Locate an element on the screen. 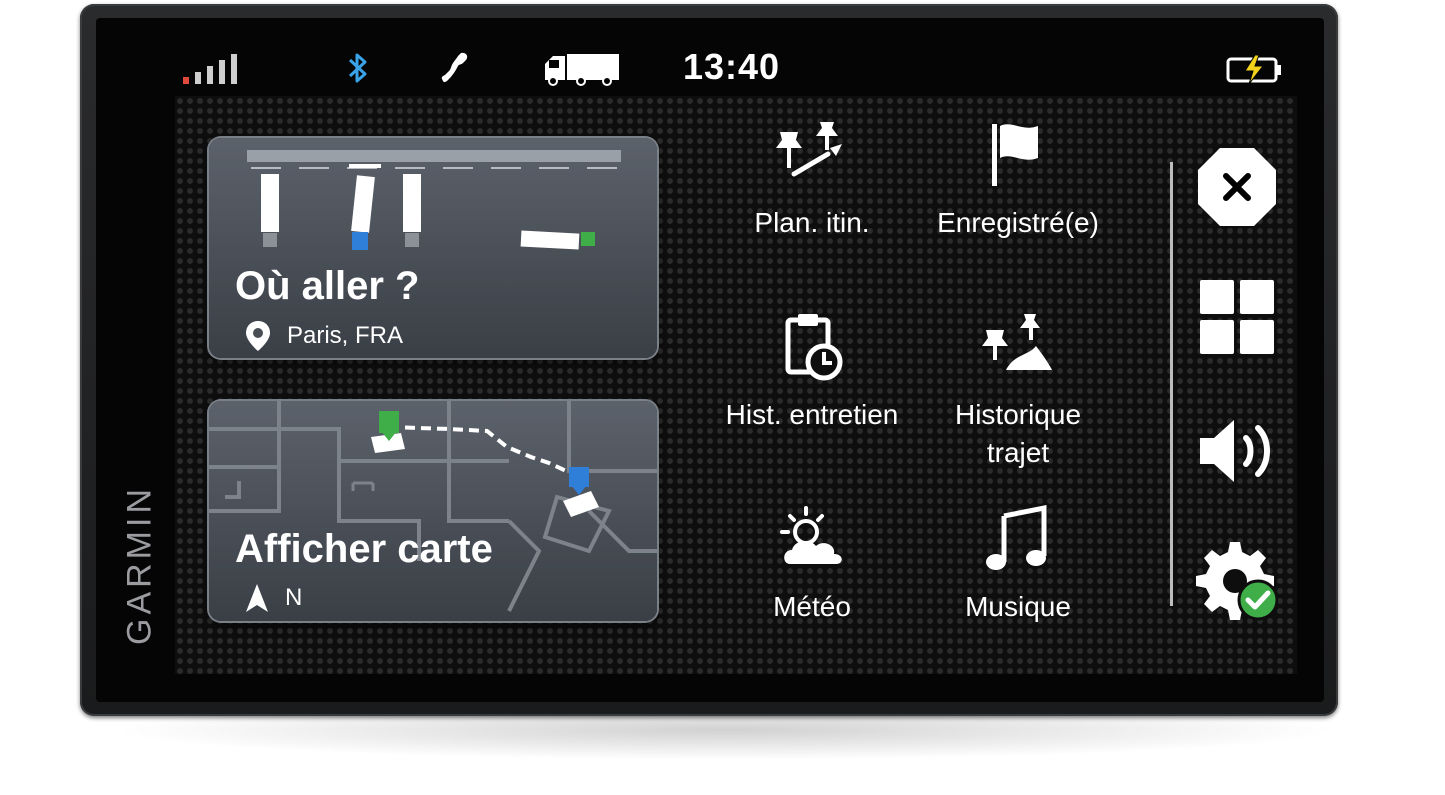  settings-button is located at coordinates (1237, 581).